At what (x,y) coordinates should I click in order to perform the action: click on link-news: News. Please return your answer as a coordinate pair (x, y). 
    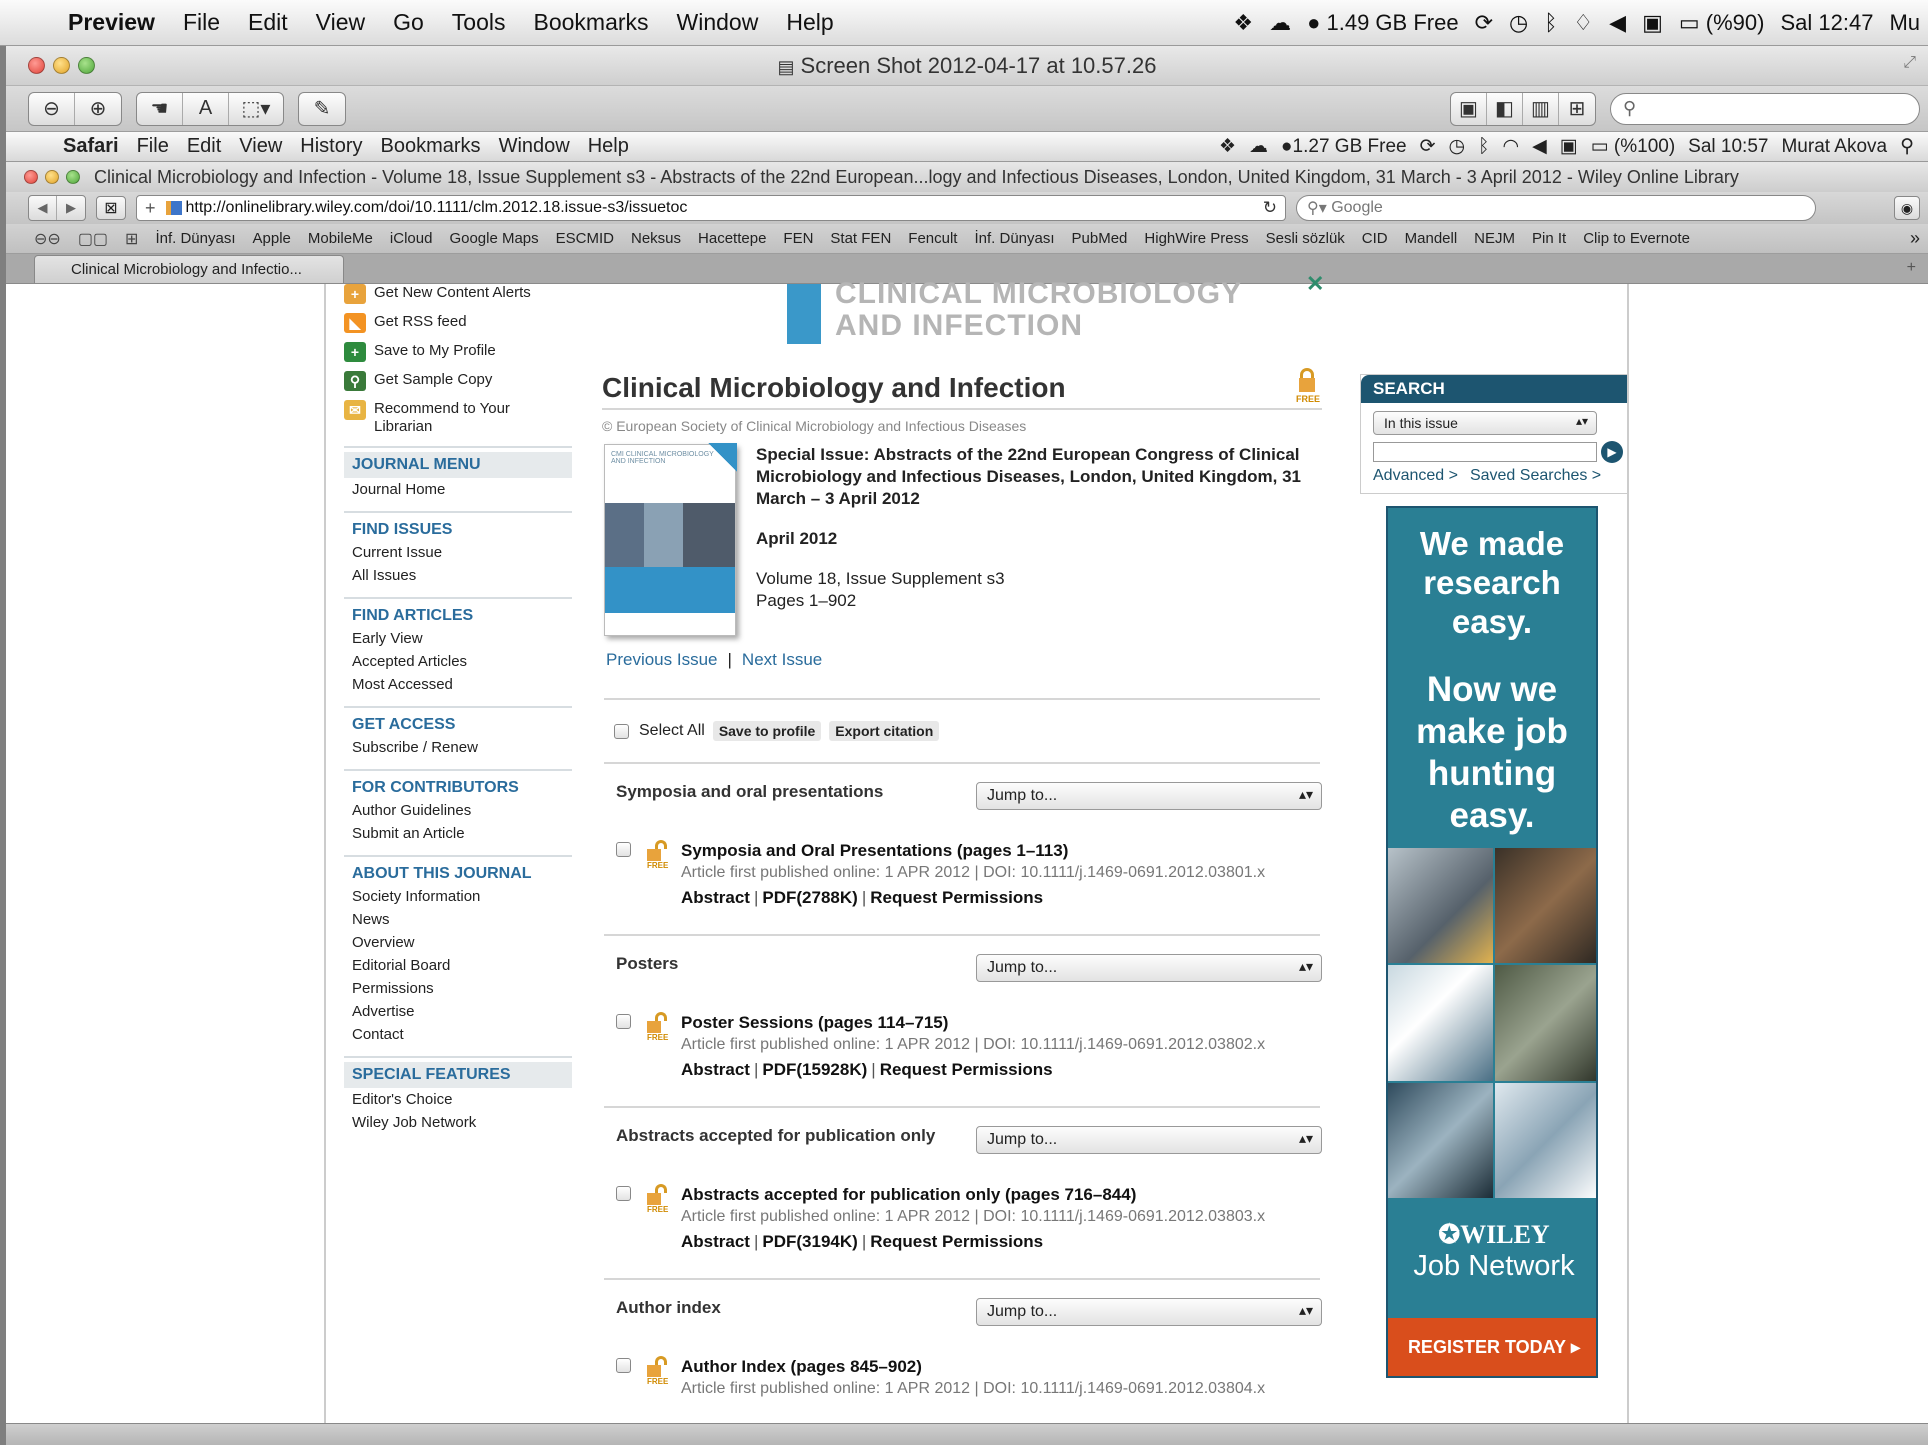
    Looking at the image, I should click on (458, 919).